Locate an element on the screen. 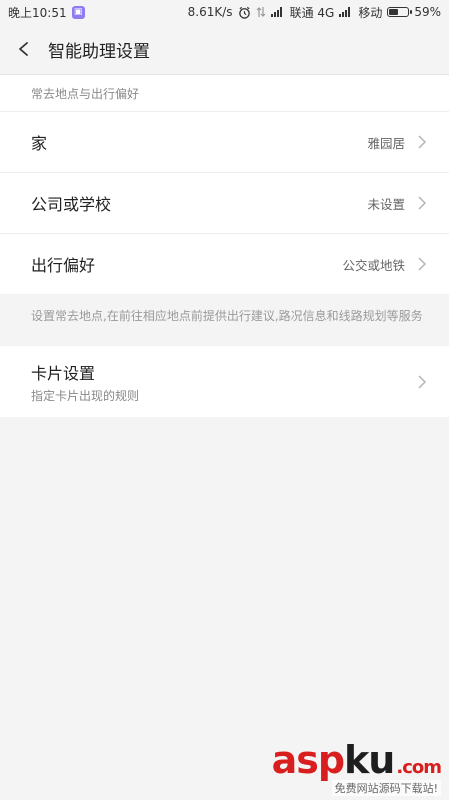 The width and height of the screenshot is (449, 800). status-left: 晚上10:51 ▣ is located at coordinates (46, 12).